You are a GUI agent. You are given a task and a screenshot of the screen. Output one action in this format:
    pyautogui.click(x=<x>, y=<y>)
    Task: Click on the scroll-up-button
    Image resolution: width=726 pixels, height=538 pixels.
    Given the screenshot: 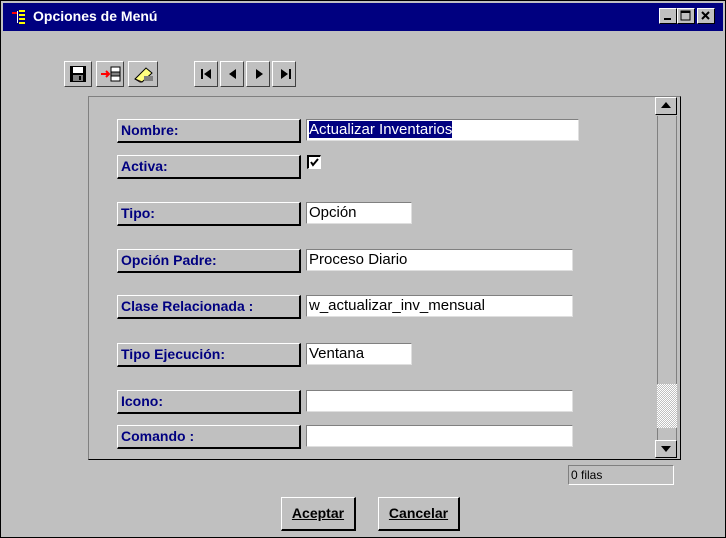 What is the action you would take?
    pyautogui.click(x=666, y=106)
    